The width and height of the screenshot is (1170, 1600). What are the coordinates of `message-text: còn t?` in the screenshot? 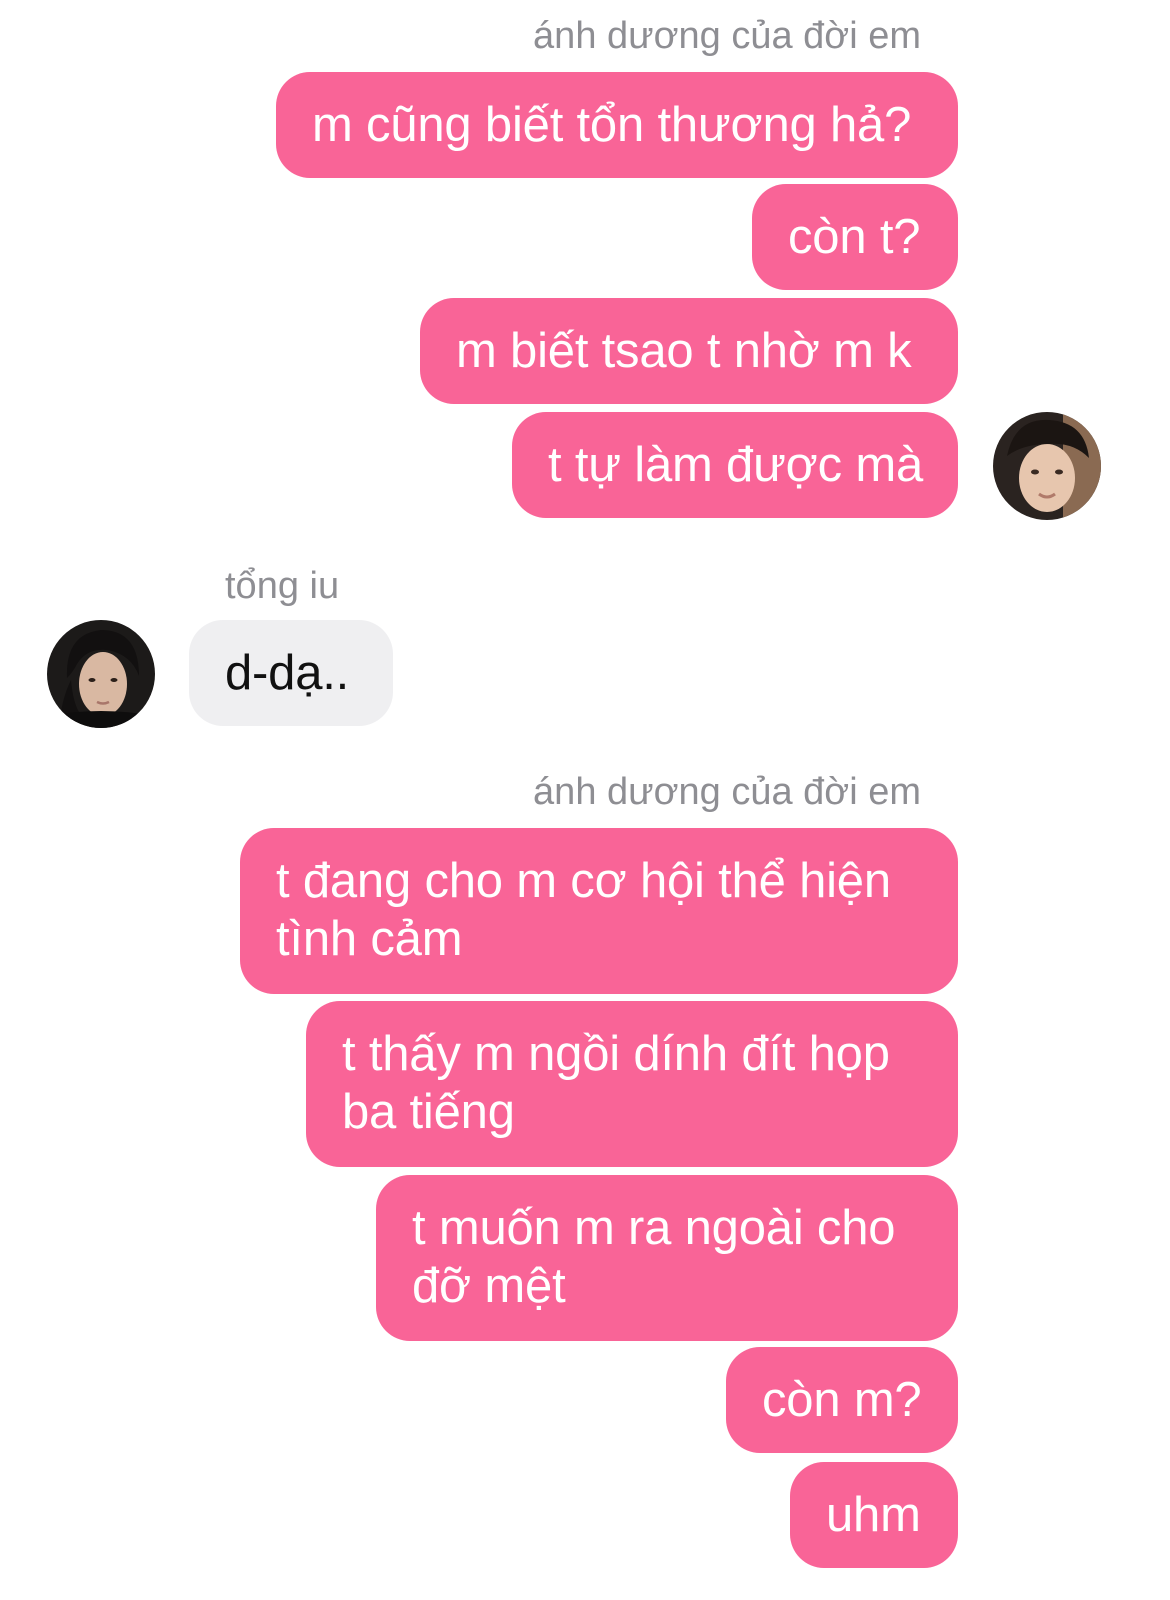 It's located at (854, 237).